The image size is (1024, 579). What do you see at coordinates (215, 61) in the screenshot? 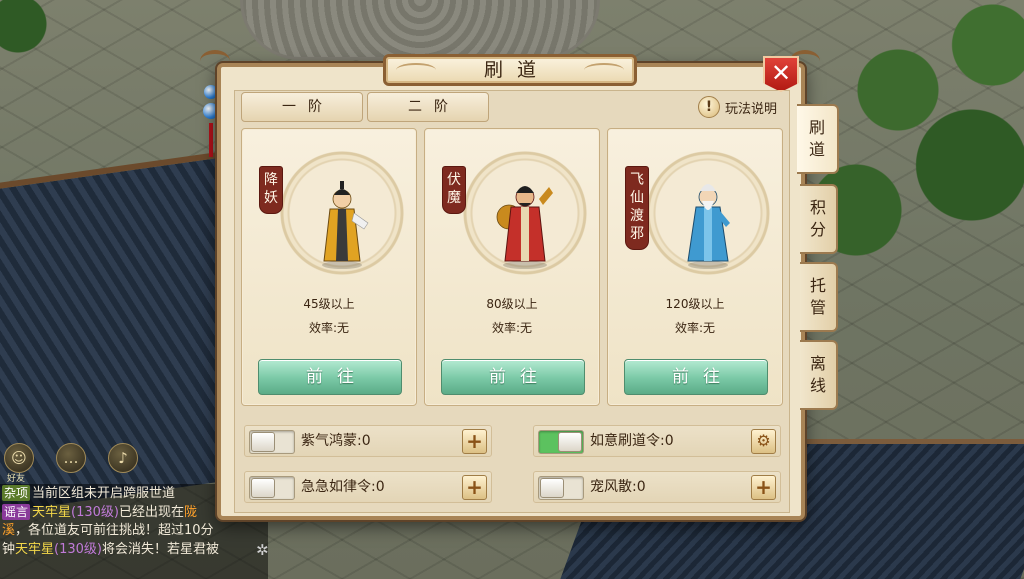
I see `corner-ornament` at bounding box center [215, 61].